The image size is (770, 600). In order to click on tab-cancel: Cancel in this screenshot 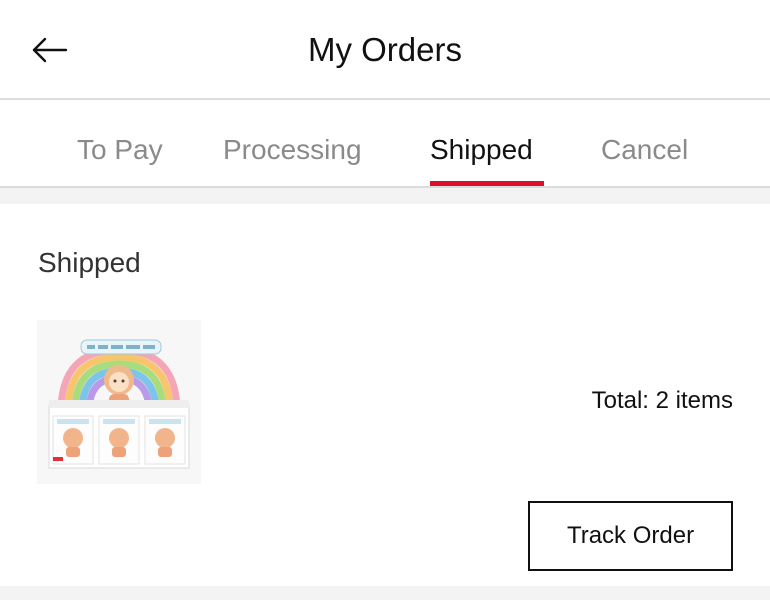, I will do `click(644, 150)`.